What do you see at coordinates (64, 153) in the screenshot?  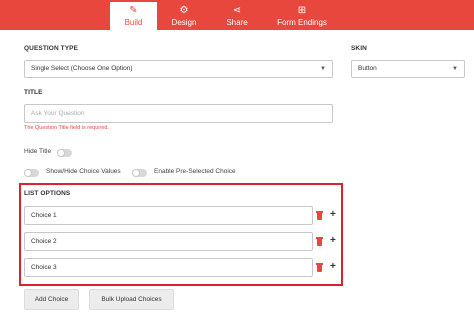 I see `hide-title-toggle` at bounding box center [64, 153].